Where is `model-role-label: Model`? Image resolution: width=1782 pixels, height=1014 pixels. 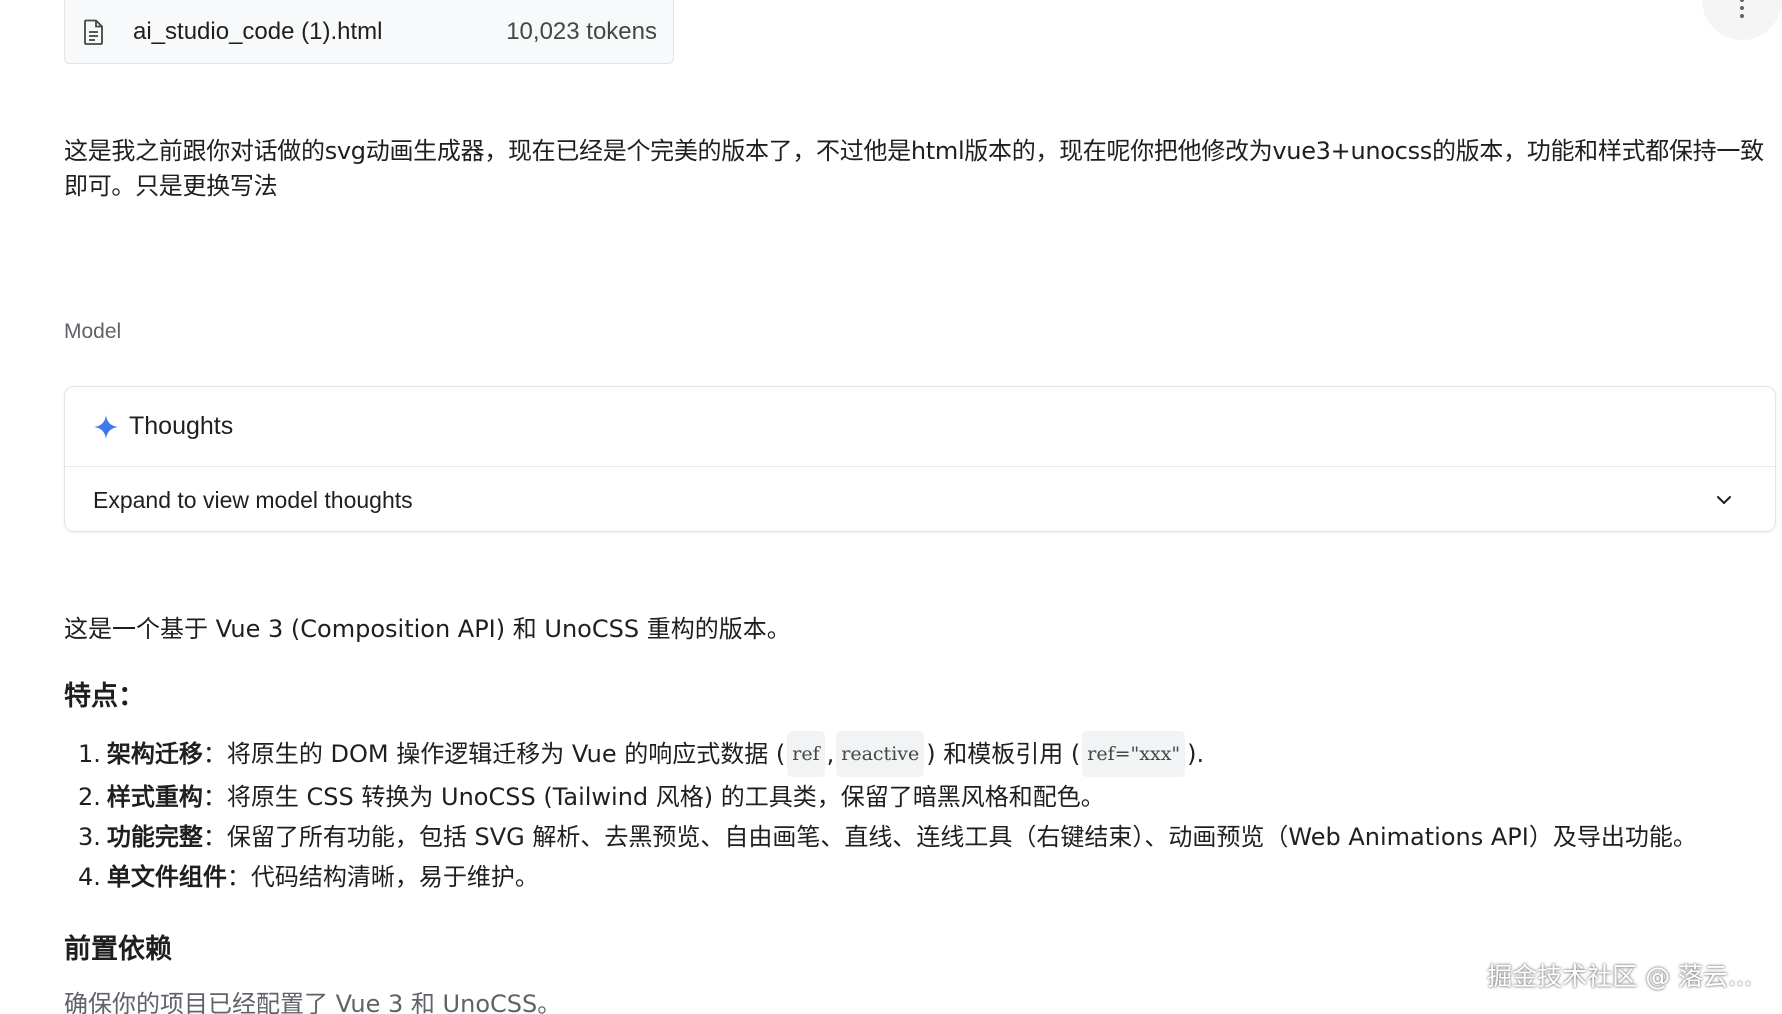
model-role-label: Model is located at coordinates (93, 331).